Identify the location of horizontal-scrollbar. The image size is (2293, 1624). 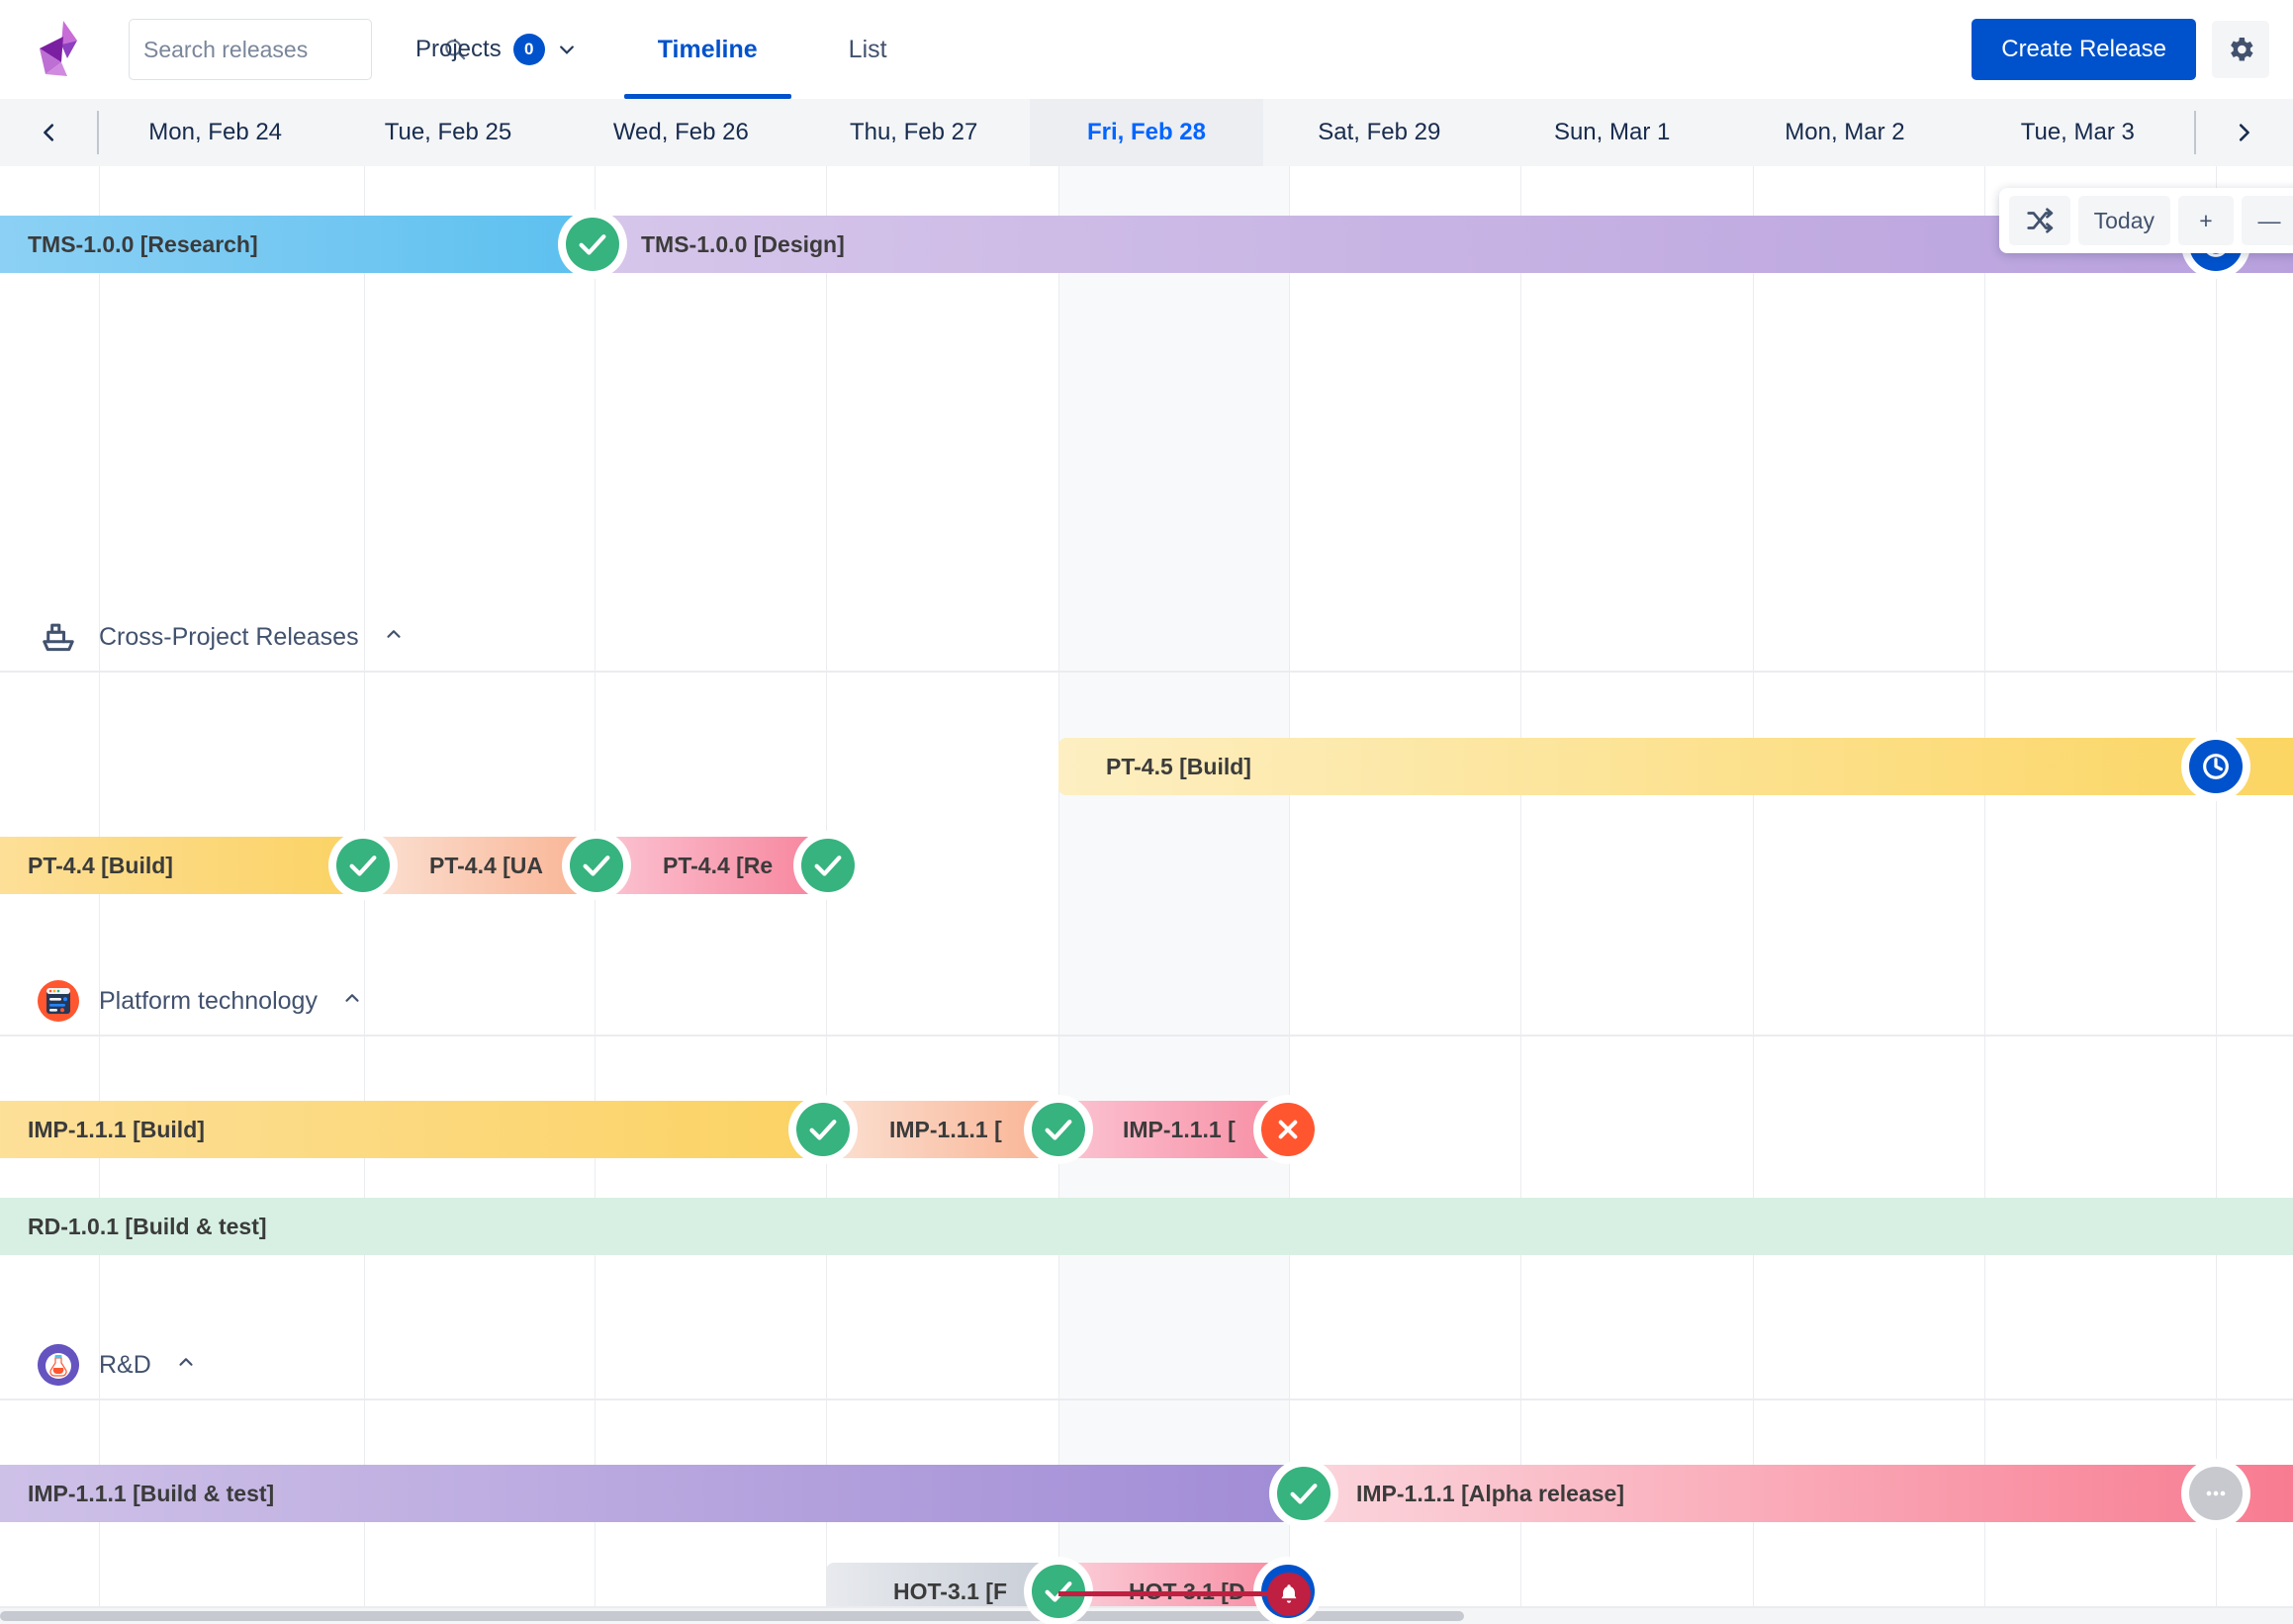
(1146, 1616).